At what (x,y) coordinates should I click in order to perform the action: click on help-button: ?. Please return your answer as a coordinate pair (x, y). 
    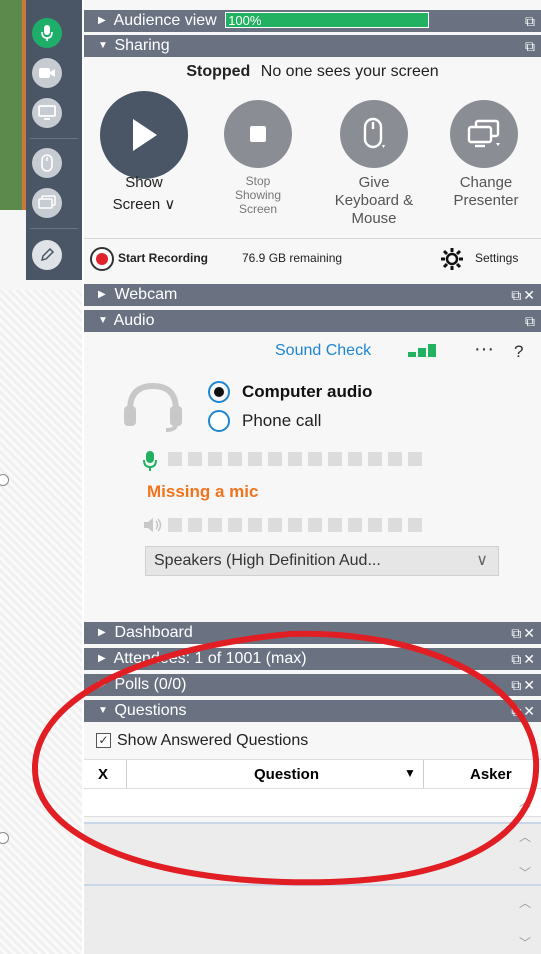
    Looking at the image, I should click on (518, 352).